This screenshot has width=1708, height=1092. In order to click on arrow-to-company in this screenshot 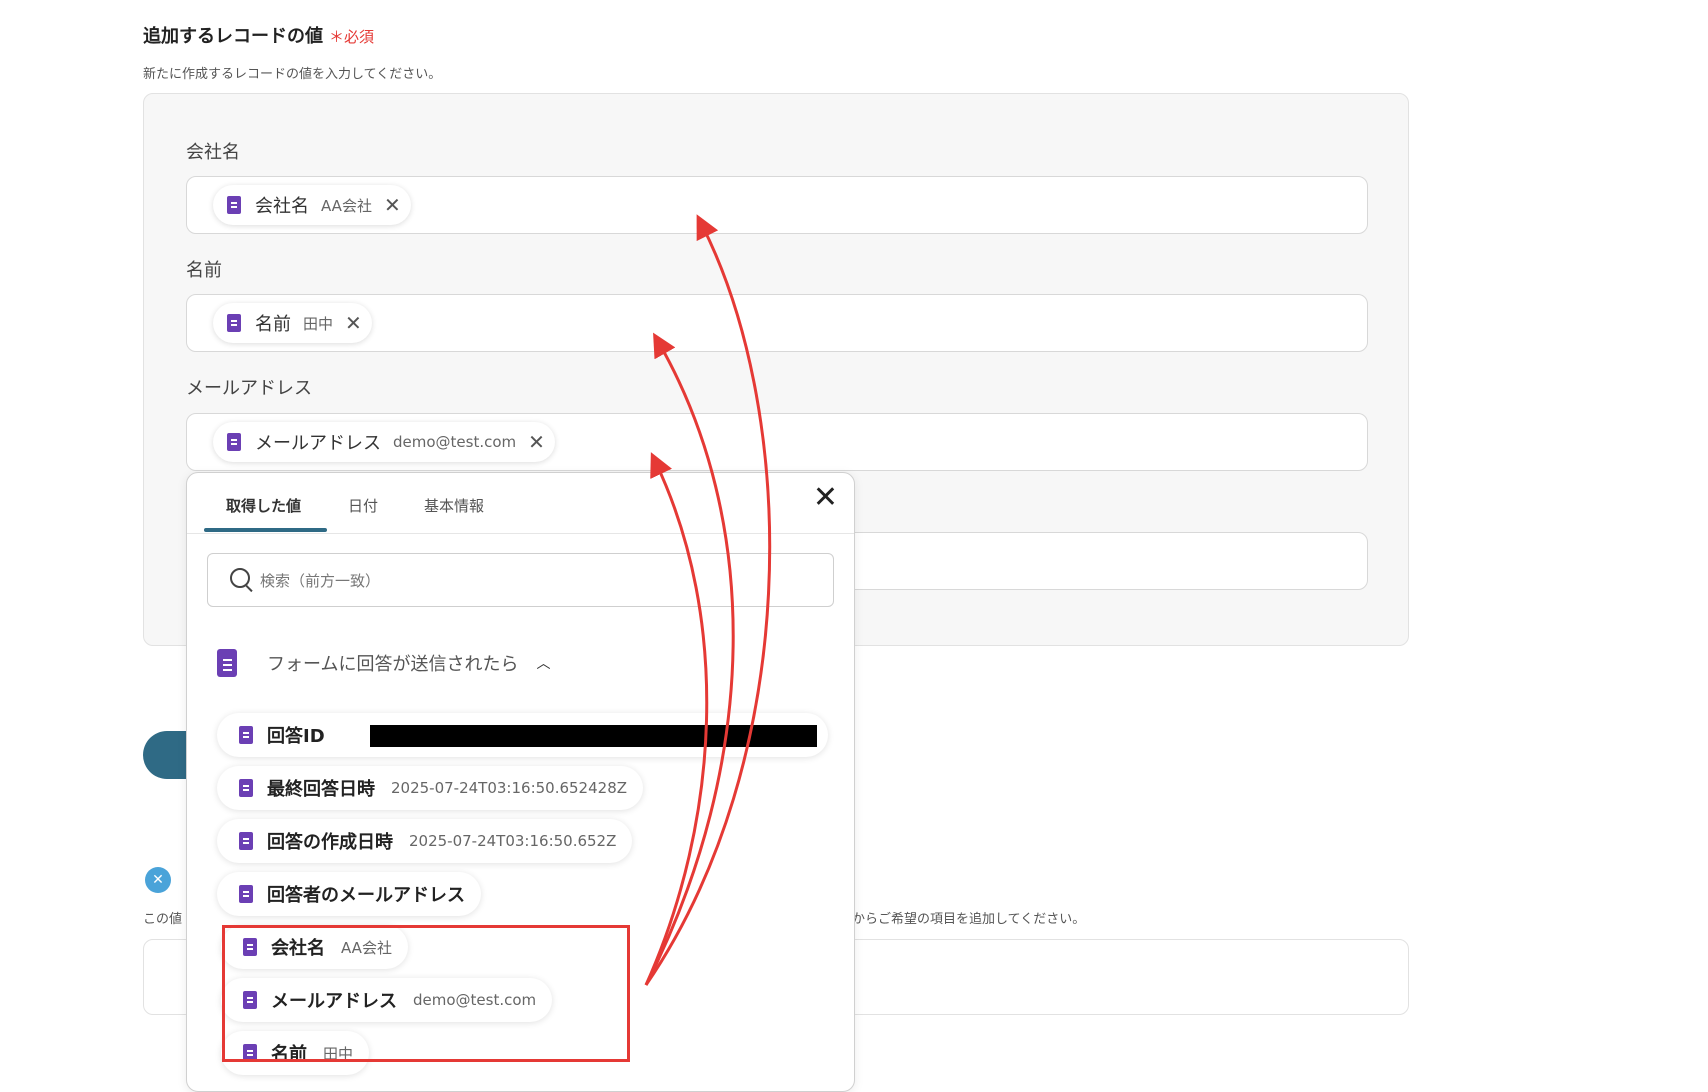, I will do `click(708, 600)`.